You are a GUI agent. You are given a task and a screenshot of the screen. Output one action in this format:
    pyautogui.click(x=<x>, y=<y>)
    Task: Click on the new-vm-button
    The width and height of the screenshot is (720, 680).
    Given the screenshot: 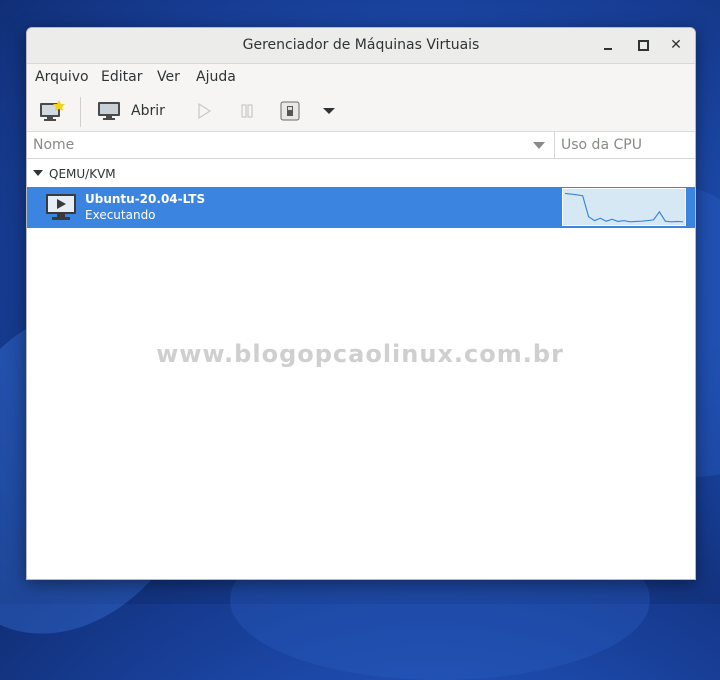 What is the action you would take?
    pyautogui.click(x=52, y=111)
    